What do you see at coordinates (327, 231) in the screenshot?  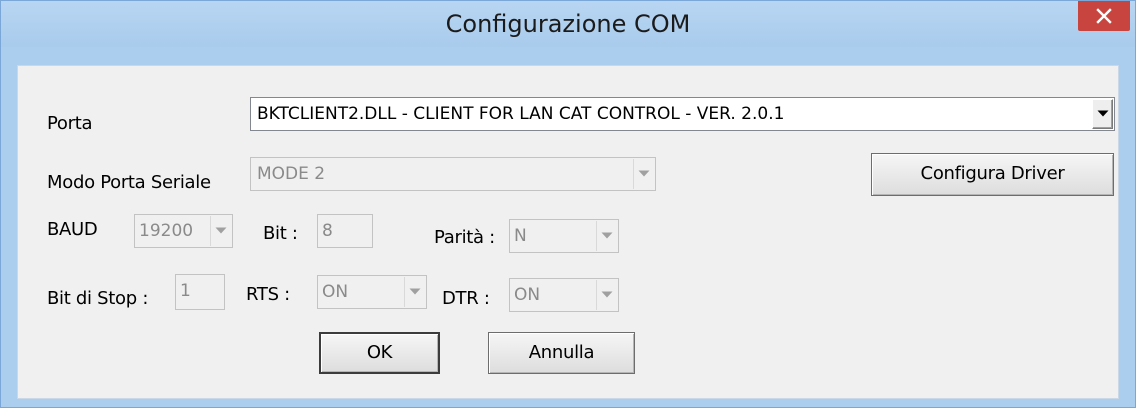 I see `bit-value: 8` at bounding box center [327, 231].